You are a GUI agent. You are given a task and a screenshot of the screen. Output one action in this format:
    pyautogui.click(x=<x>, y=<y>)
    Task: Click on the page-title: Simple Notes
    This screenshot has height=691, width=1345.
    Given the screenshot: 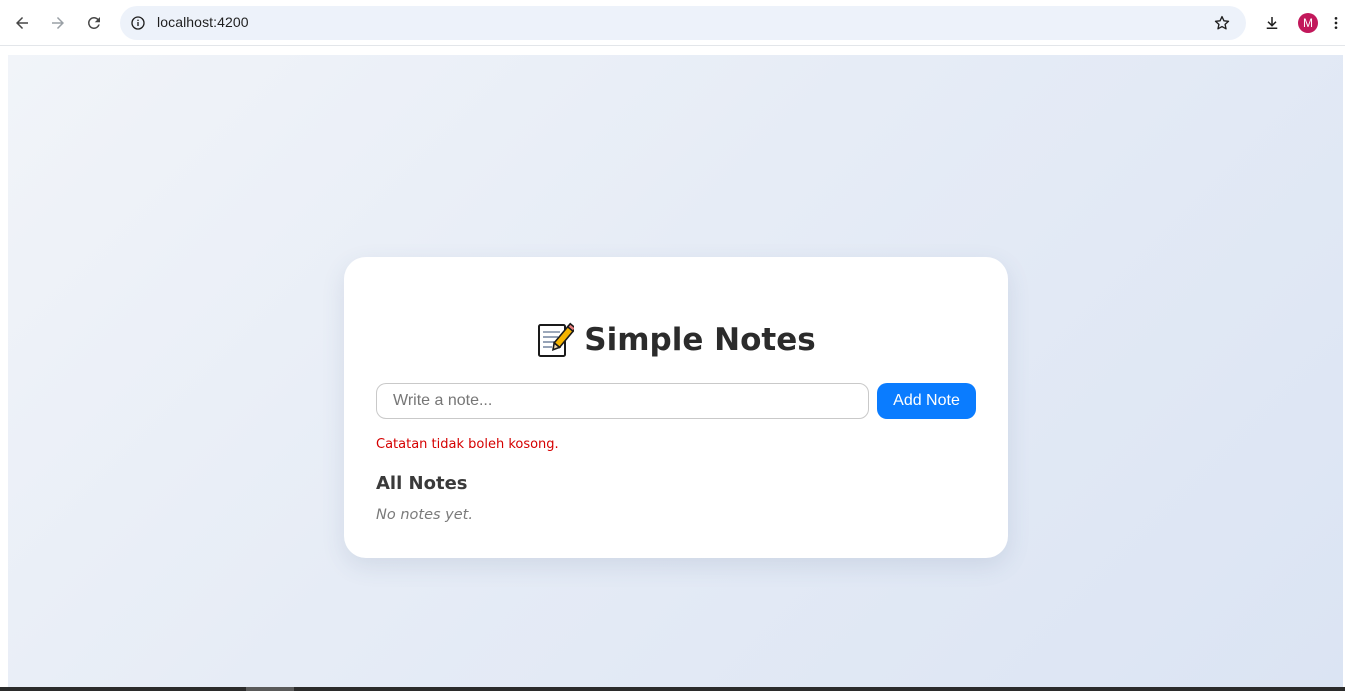 What is the action you would take?
    pyautogui.click(x=676, y=340)
    